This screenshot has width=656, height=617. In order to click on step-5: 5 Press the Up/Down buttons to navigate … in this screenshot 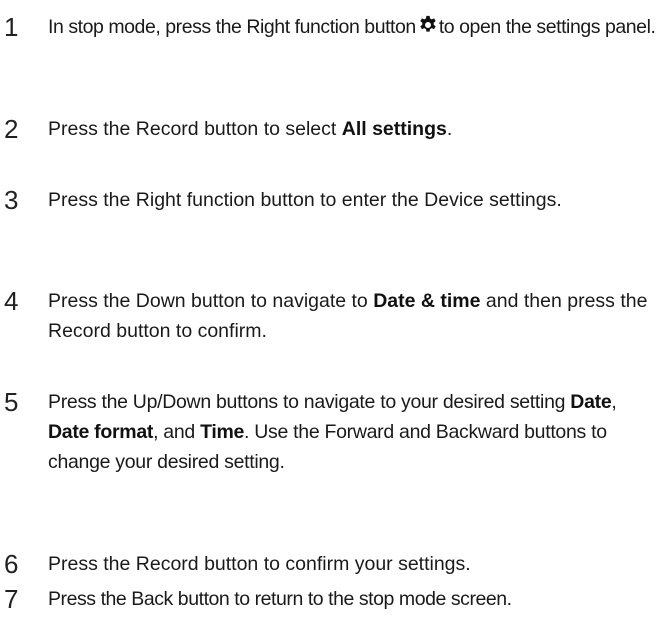, I will do `click(328, 432)`.